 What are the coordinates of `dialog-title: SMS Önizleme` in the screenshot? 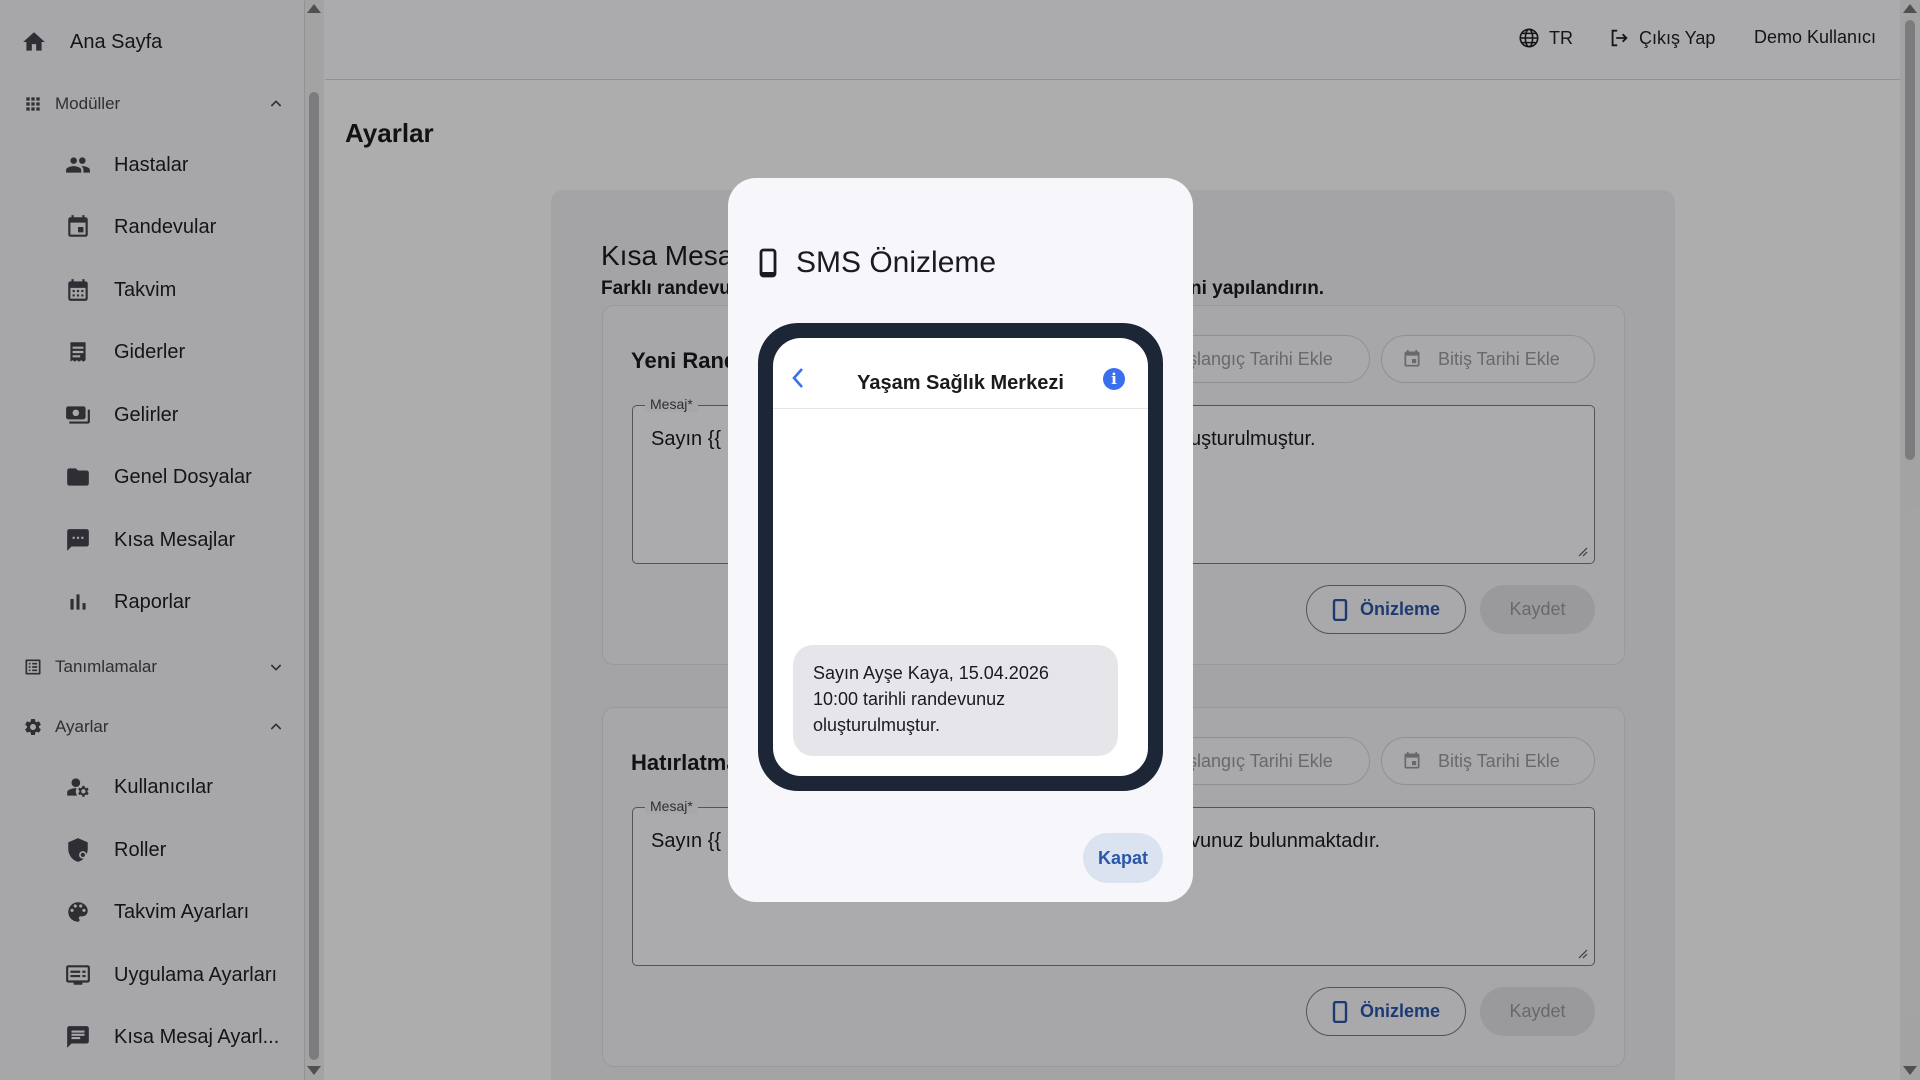 It's located at (877, 263).